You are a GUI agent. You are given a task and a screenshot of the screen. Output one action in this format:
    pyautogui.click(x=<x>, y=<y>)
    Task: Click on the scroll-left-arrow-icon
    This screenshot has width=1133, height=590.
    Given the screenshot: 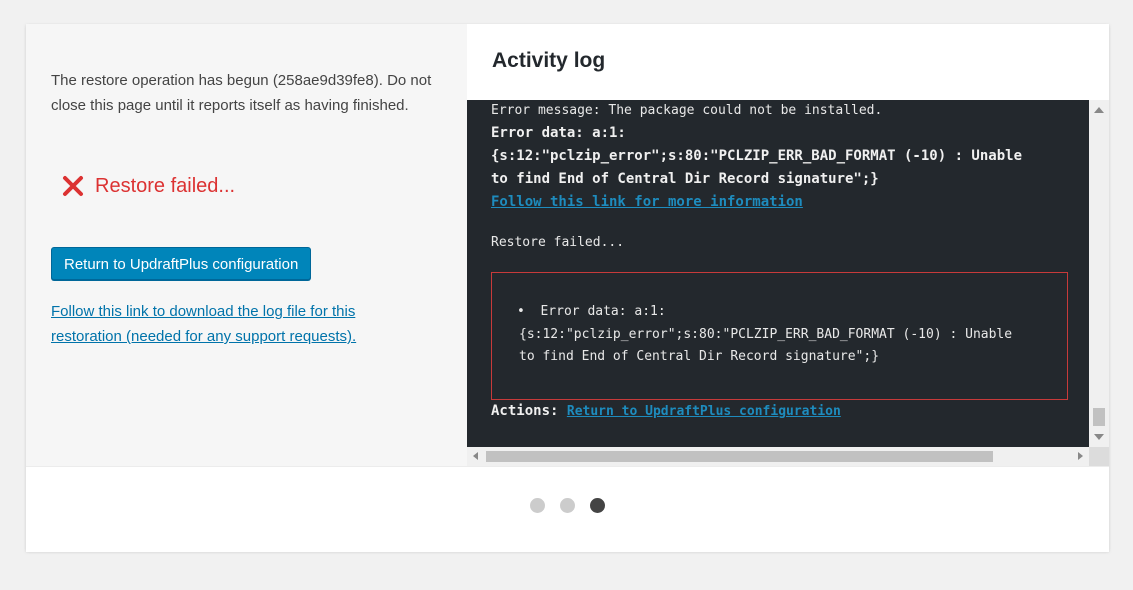 What is the action you would take?
    pyautogui.click(x=475, y=456)
    